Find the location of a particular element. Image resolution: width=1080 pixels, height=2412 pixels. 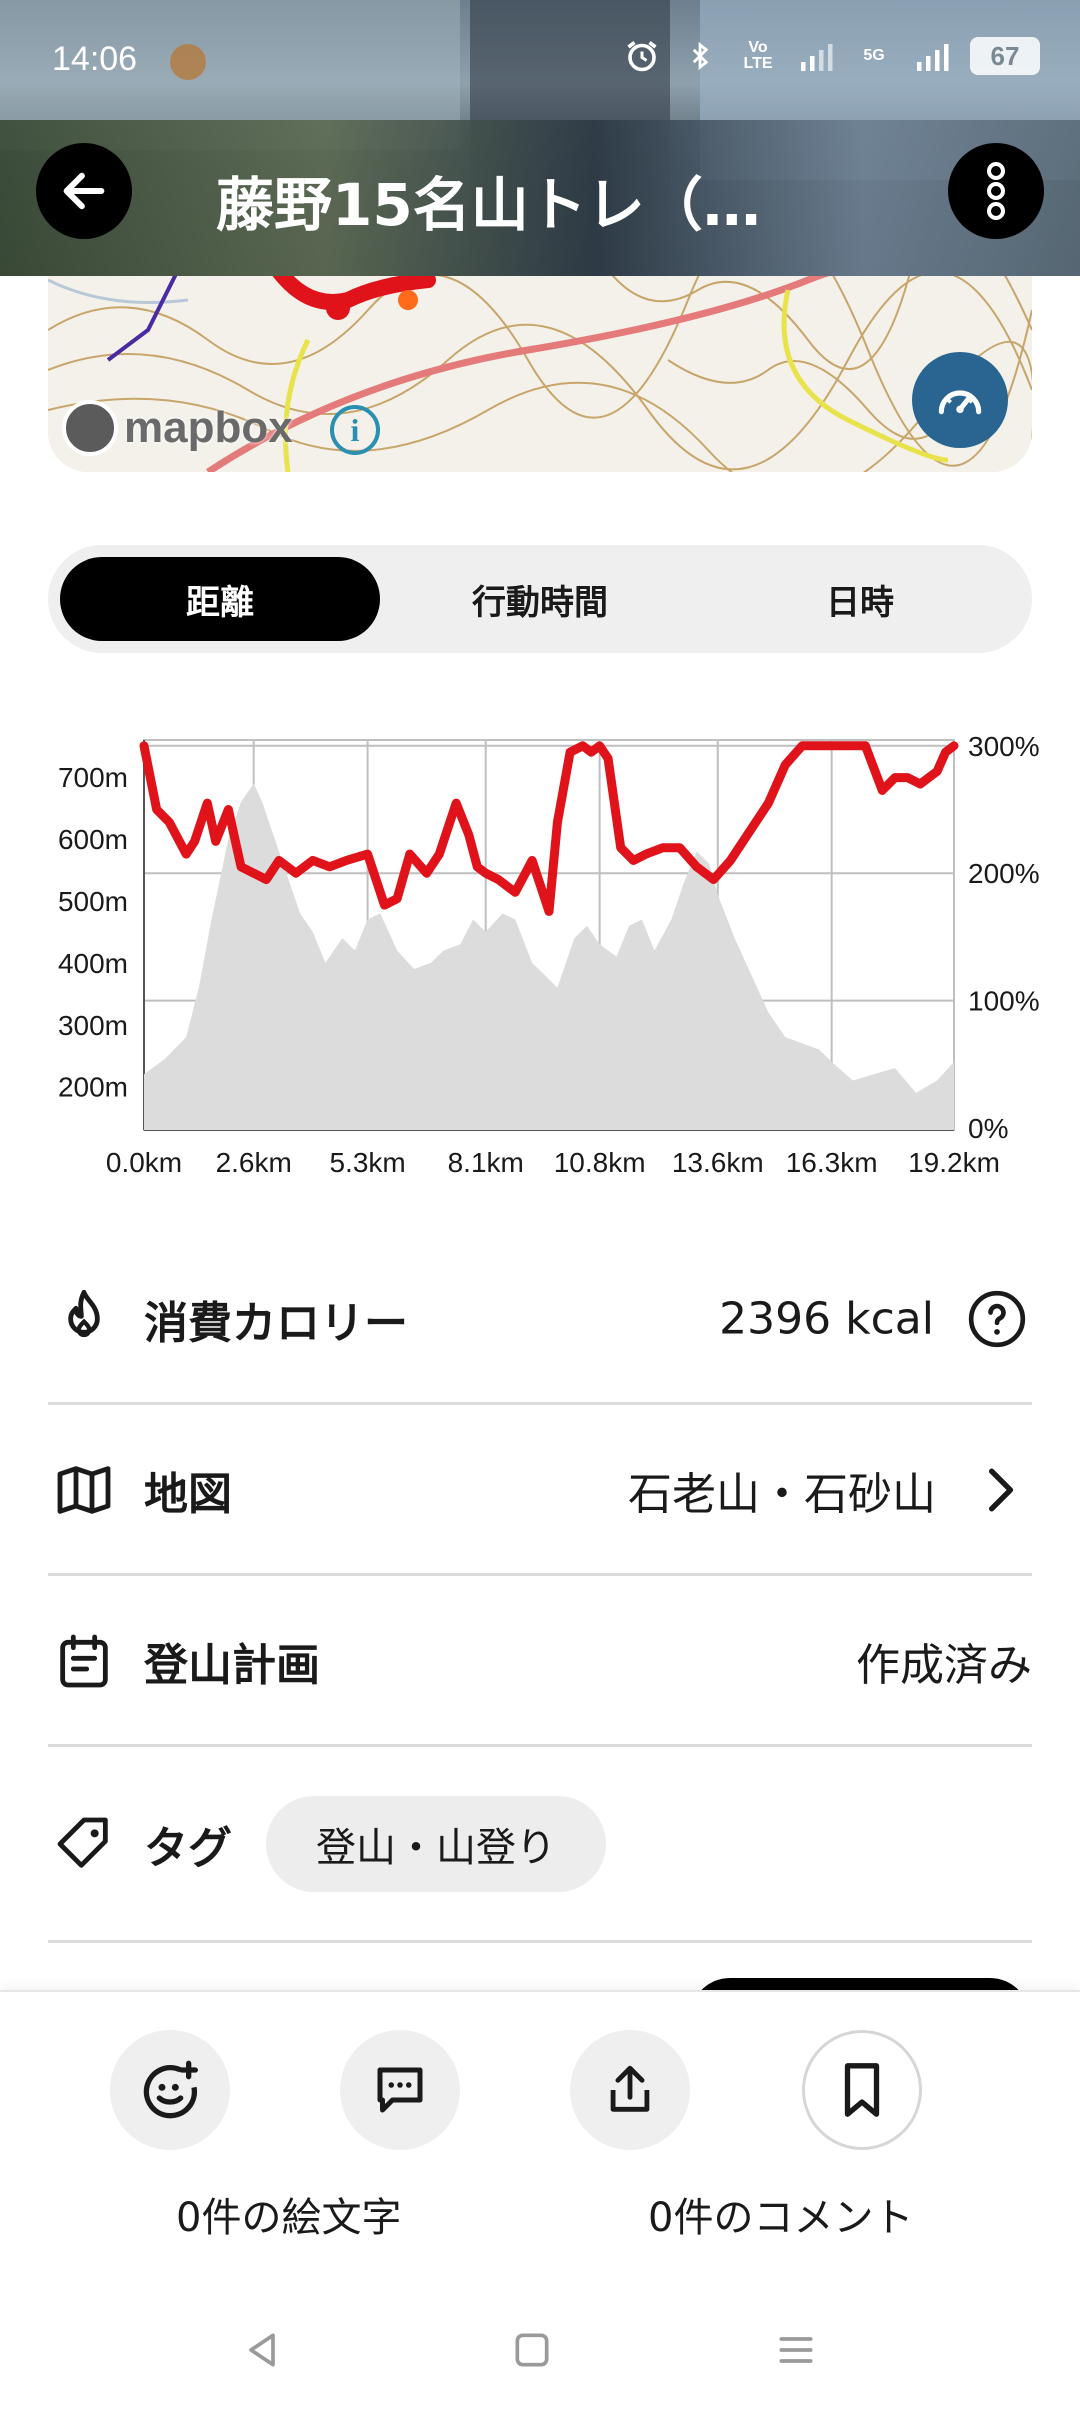

bluetooth-icon is located at coordinates (700, 56).